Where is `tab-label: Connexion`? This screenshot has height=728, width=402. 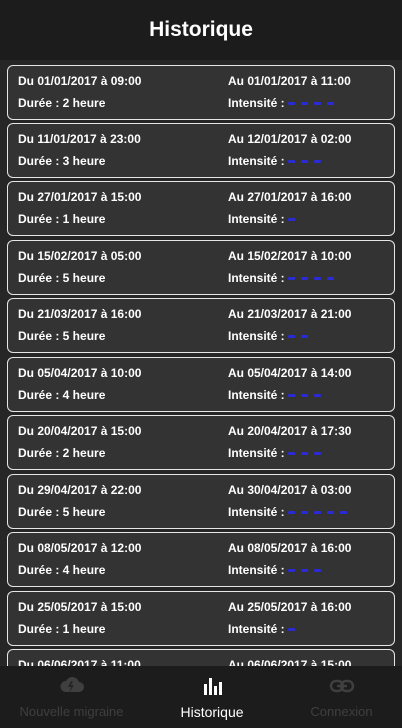
tab-label: Connexion is located at coordinates (341, 711).